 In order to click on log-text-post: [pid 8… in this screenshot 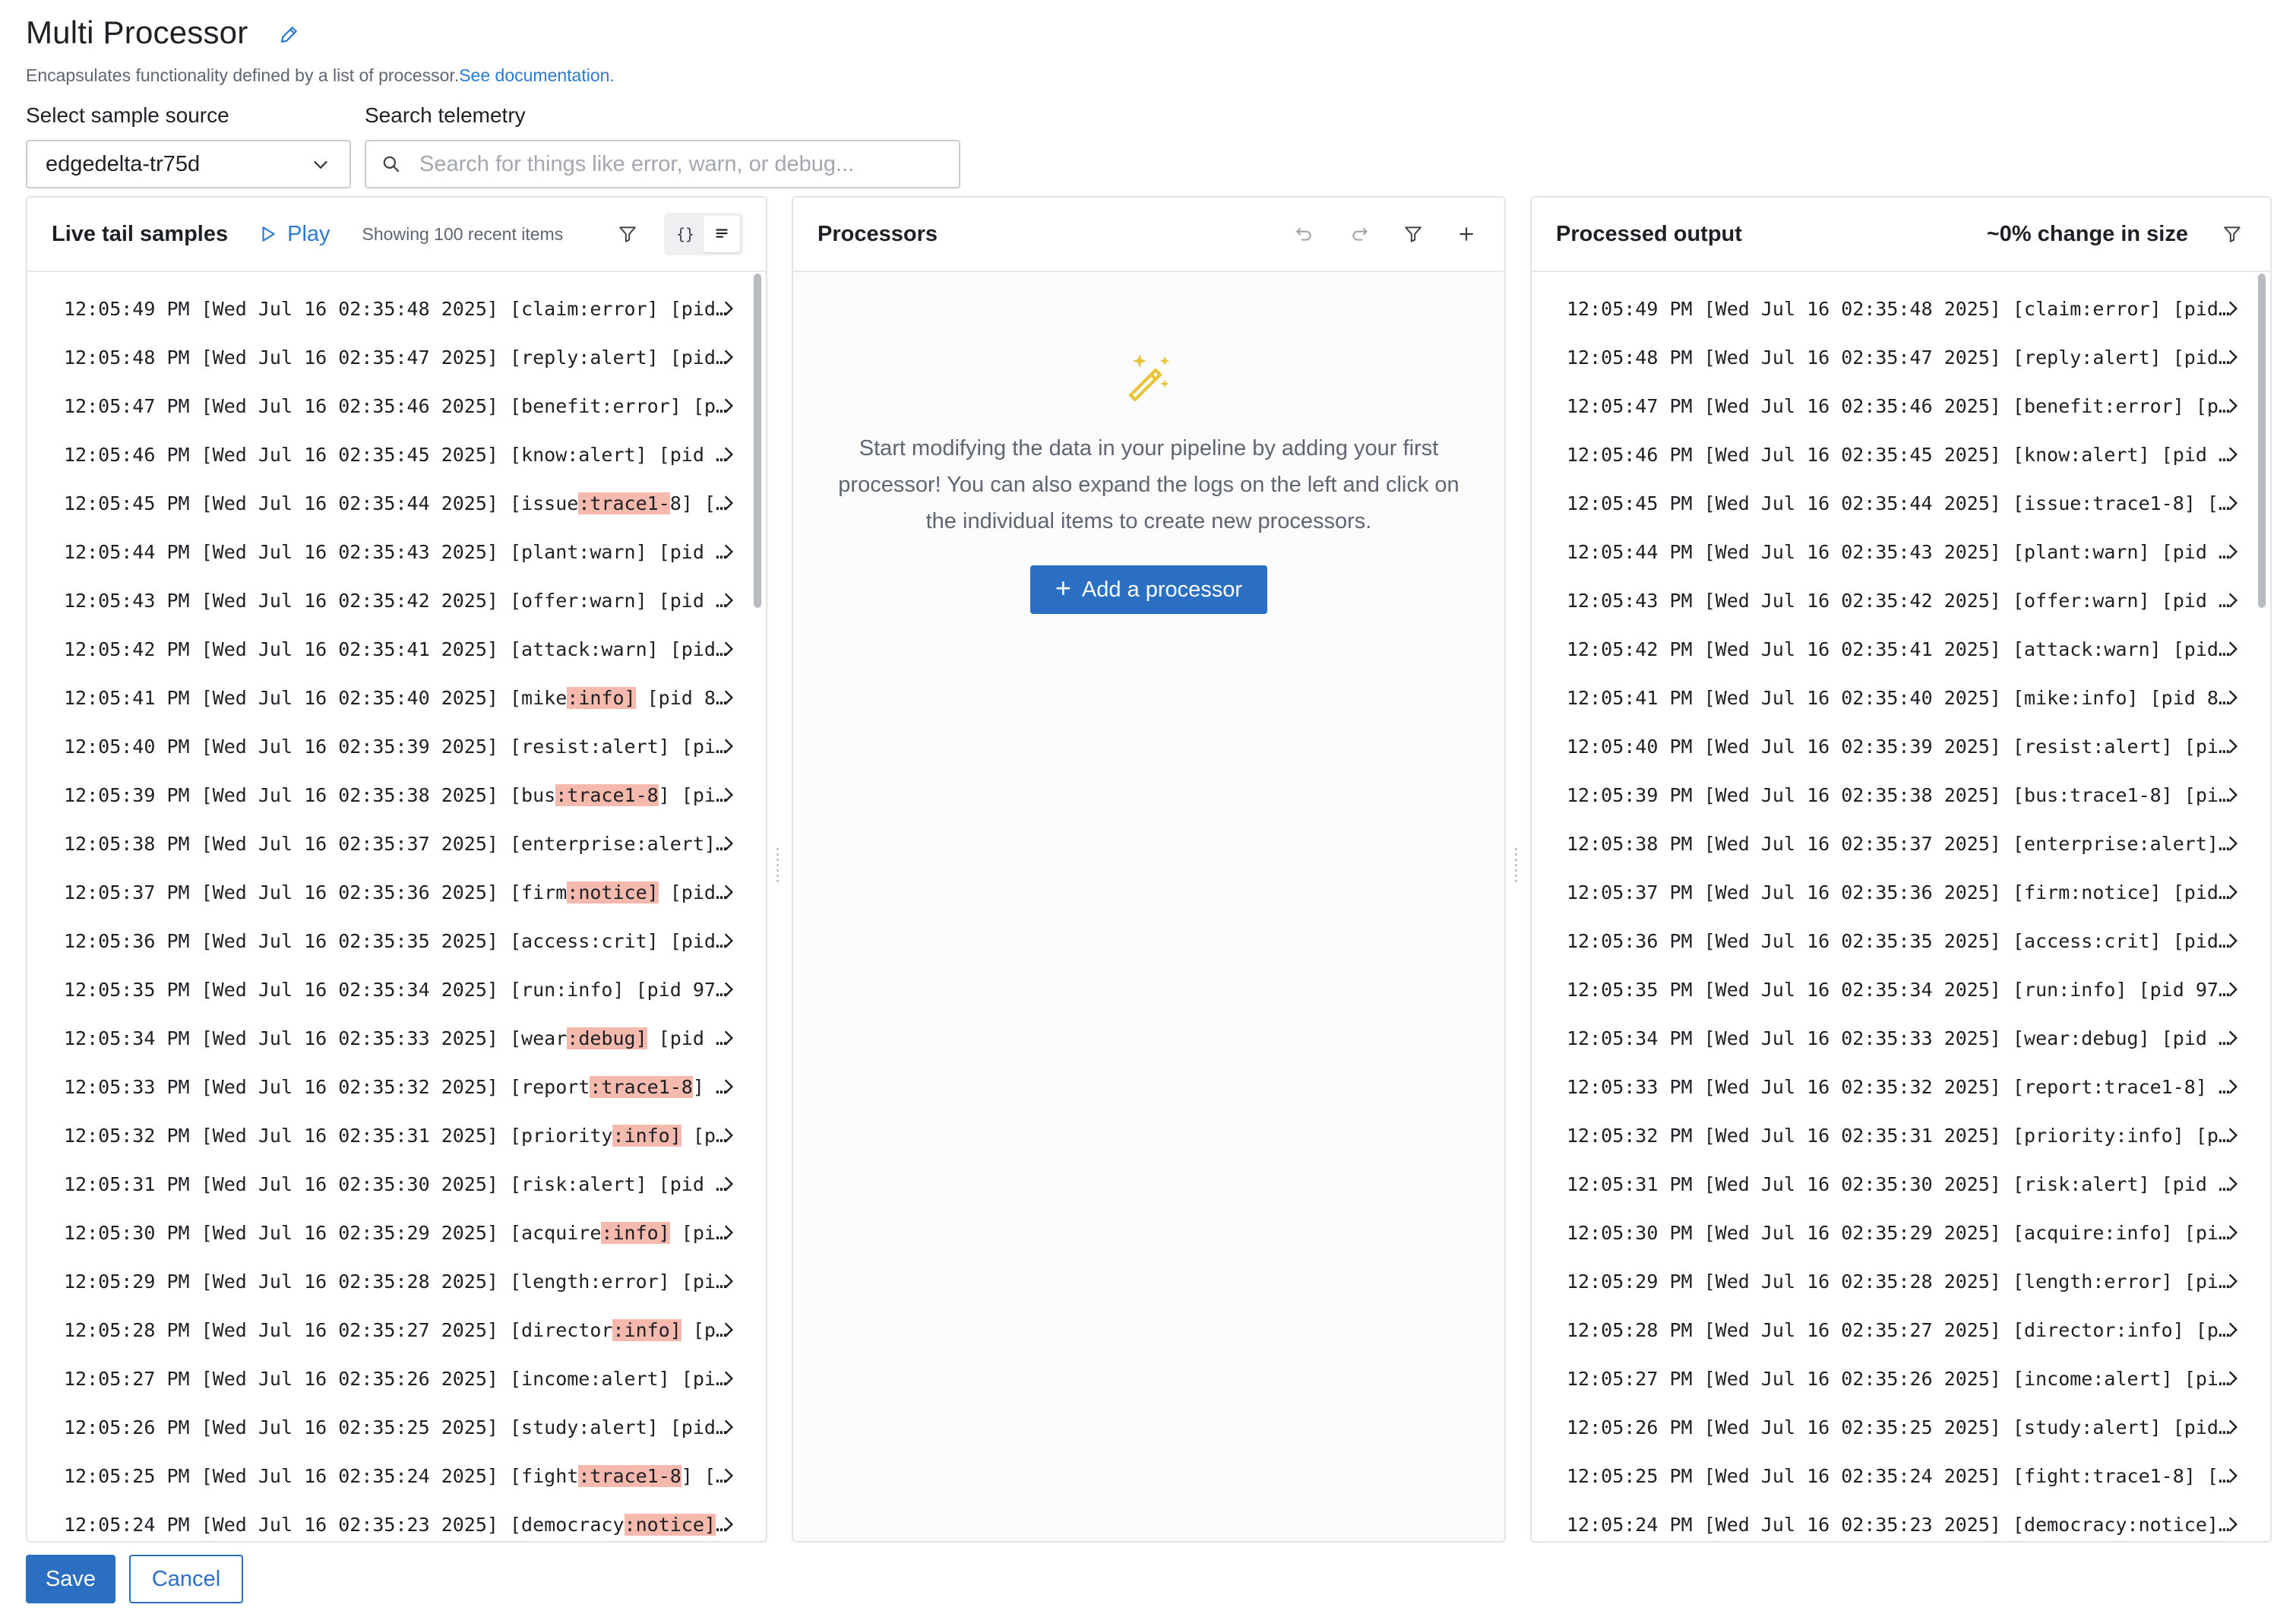, I will do `click(681, 698)`.